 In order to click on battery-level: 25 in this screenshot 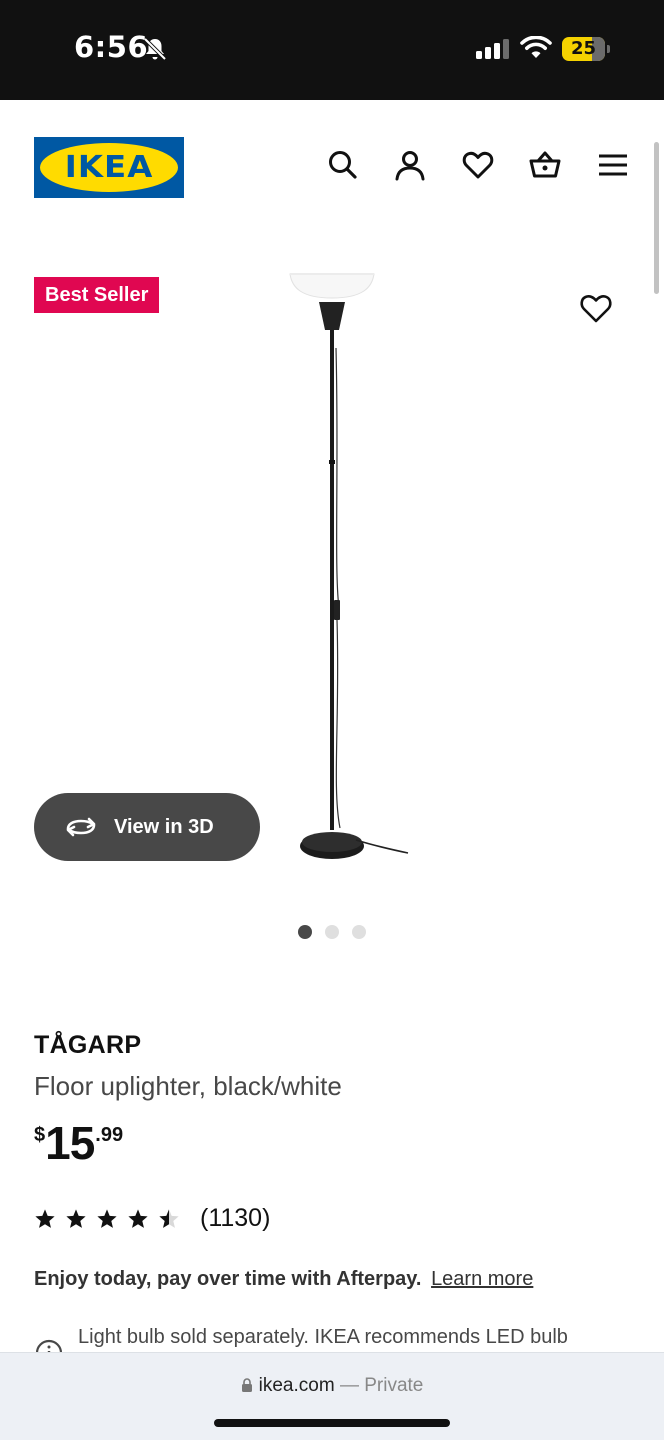, I will do `click(583, 48)`.